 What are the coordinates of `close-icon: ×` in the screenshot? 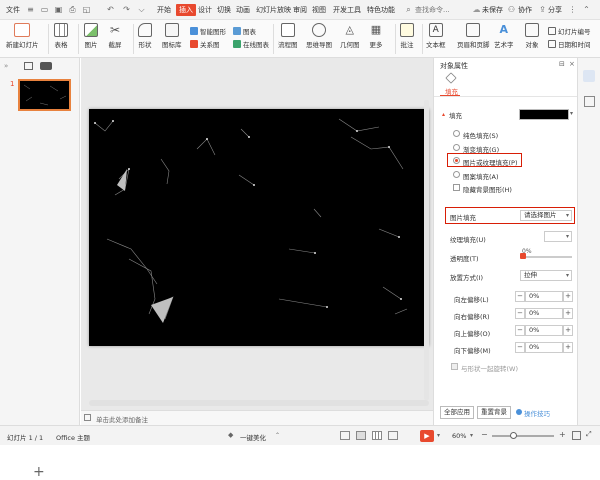 It's located at (572, 64).